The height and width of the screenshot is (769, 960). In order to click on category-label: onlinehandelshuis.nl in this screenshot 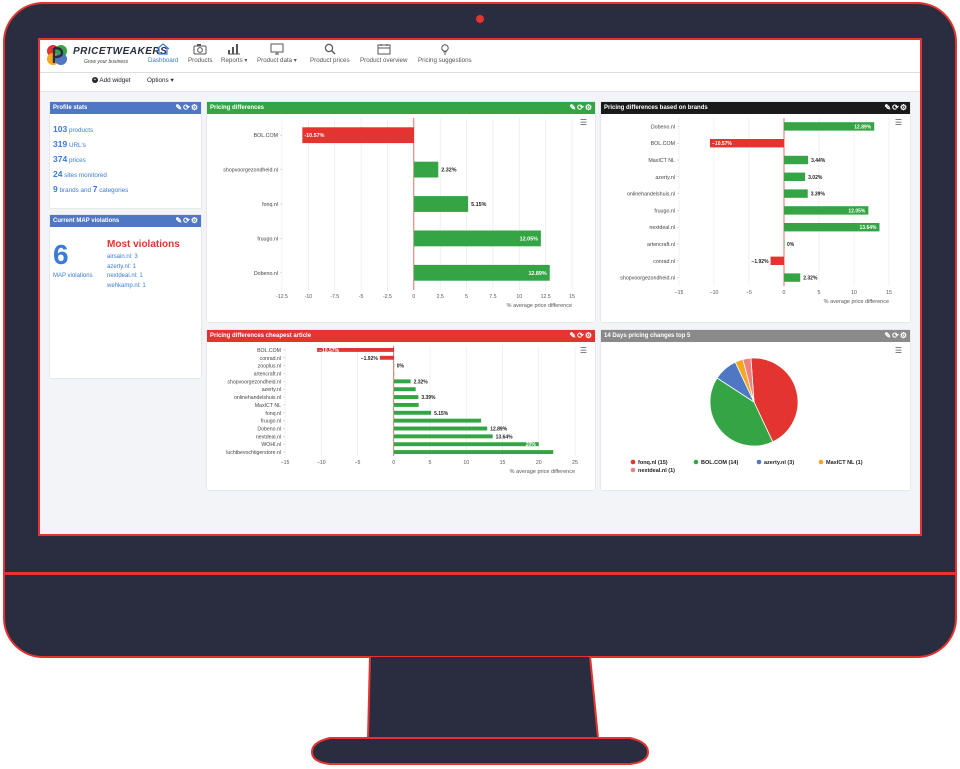, I will do `click(651, 195)`.